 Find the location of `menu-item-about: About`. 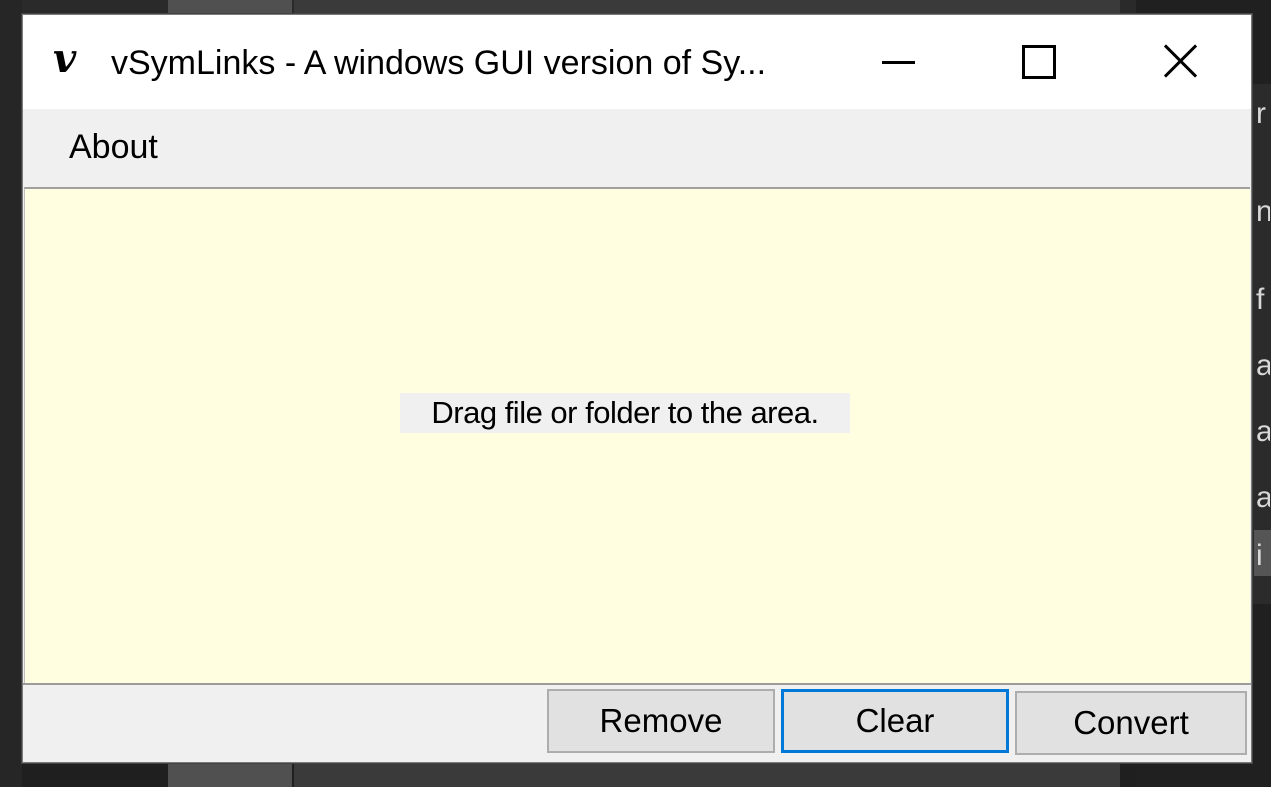

menu-item-about: About is located at coordinates (113, 147).